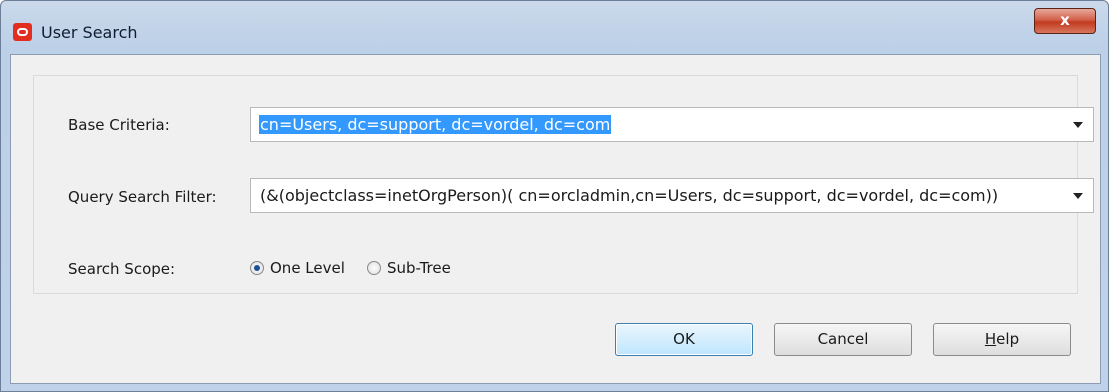  I want to click on radio-one-level: One Level, so click(297, 268).